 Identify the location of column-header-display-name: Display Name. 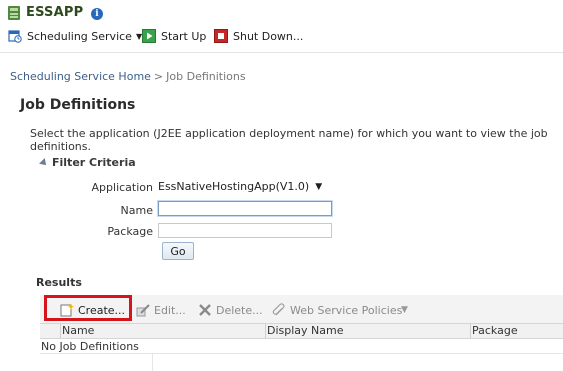
(305, 330).